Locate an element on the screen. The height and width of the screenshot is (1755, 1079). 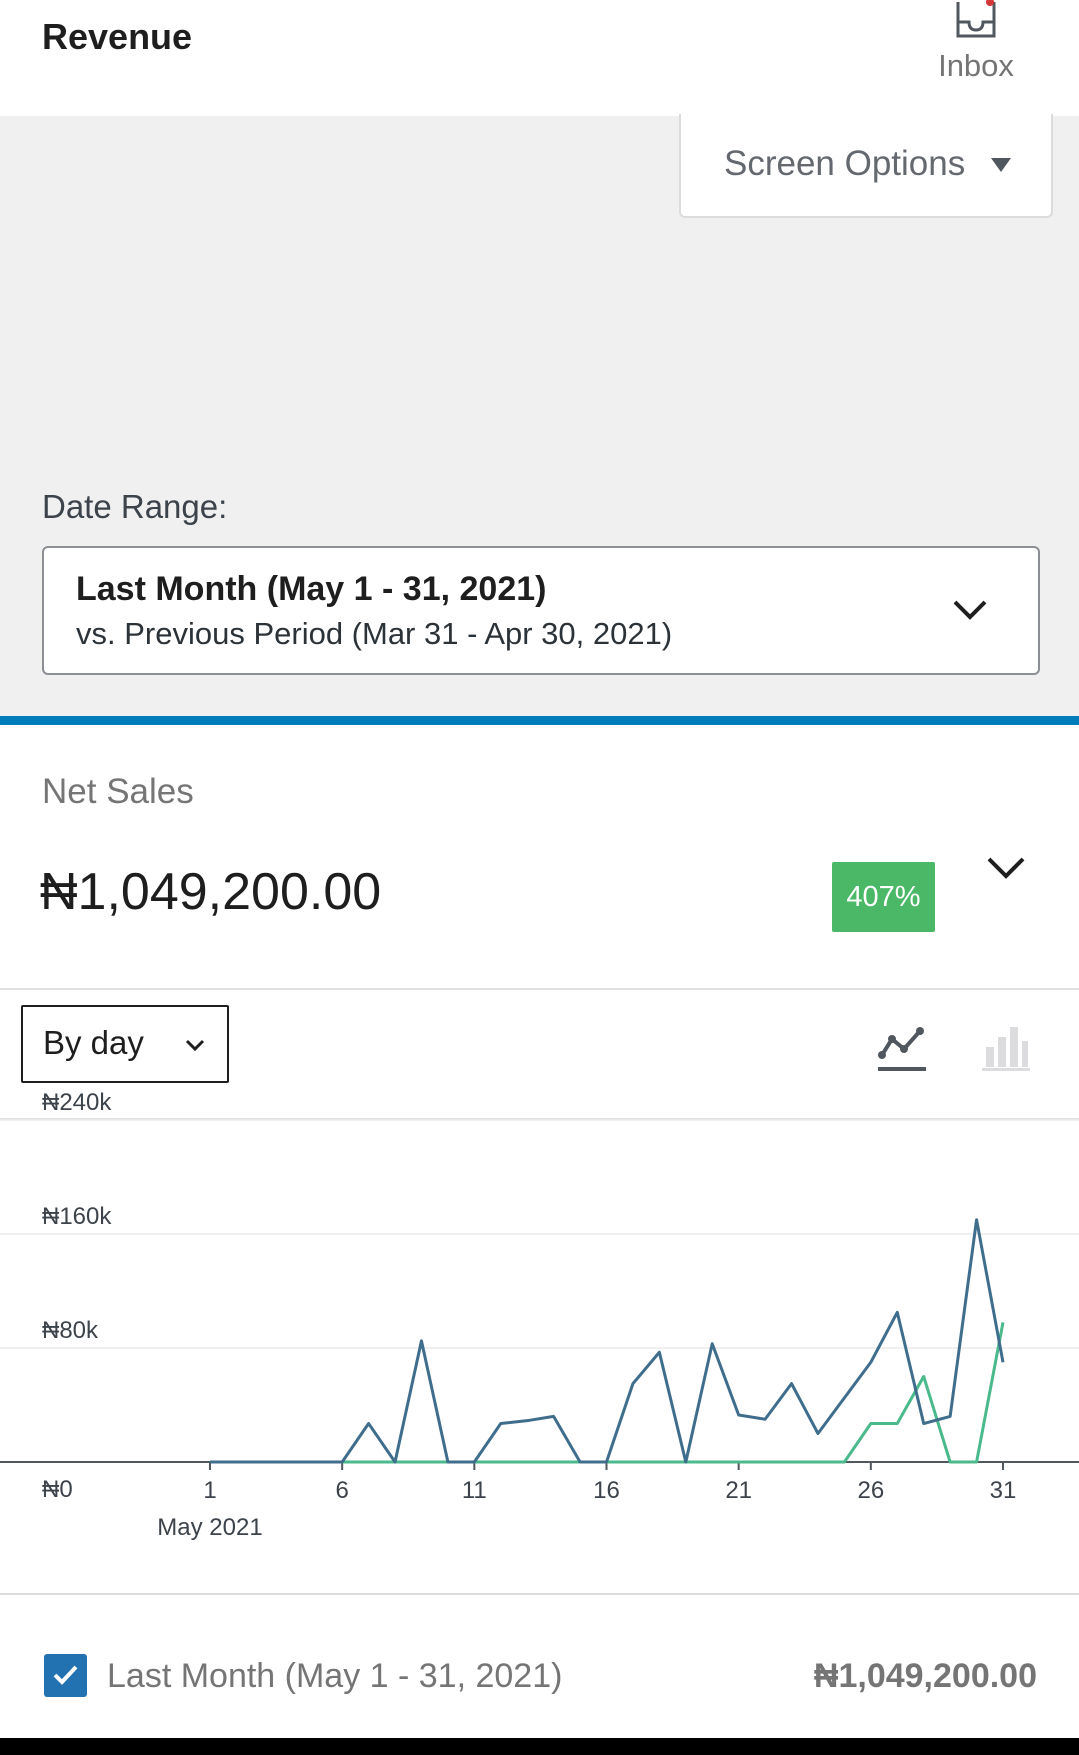
chevron-down-icon is located at coordinates (970, 610).